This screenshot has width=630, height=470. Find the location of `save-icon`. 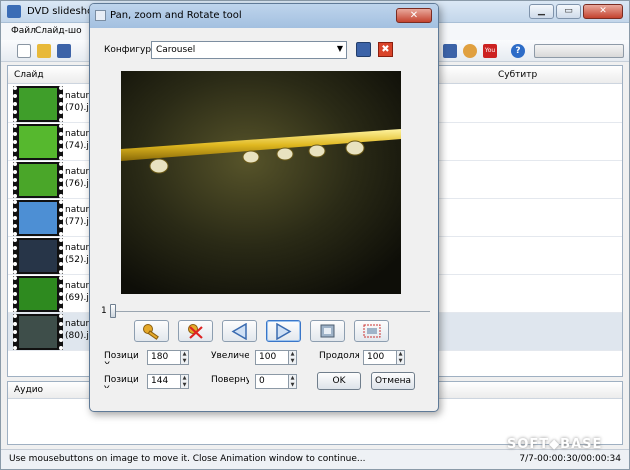

save-icon is located at coordinates (64, 51).